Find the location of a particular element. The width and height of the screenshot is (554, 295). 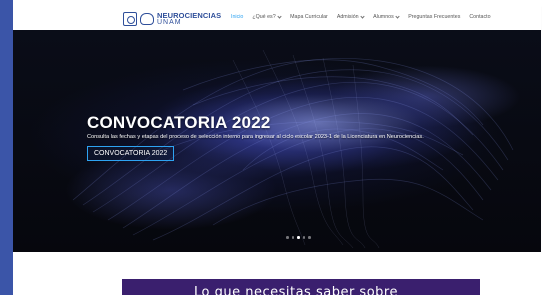

logo-name-line2: UNAM is located at coordinates (169, 22).